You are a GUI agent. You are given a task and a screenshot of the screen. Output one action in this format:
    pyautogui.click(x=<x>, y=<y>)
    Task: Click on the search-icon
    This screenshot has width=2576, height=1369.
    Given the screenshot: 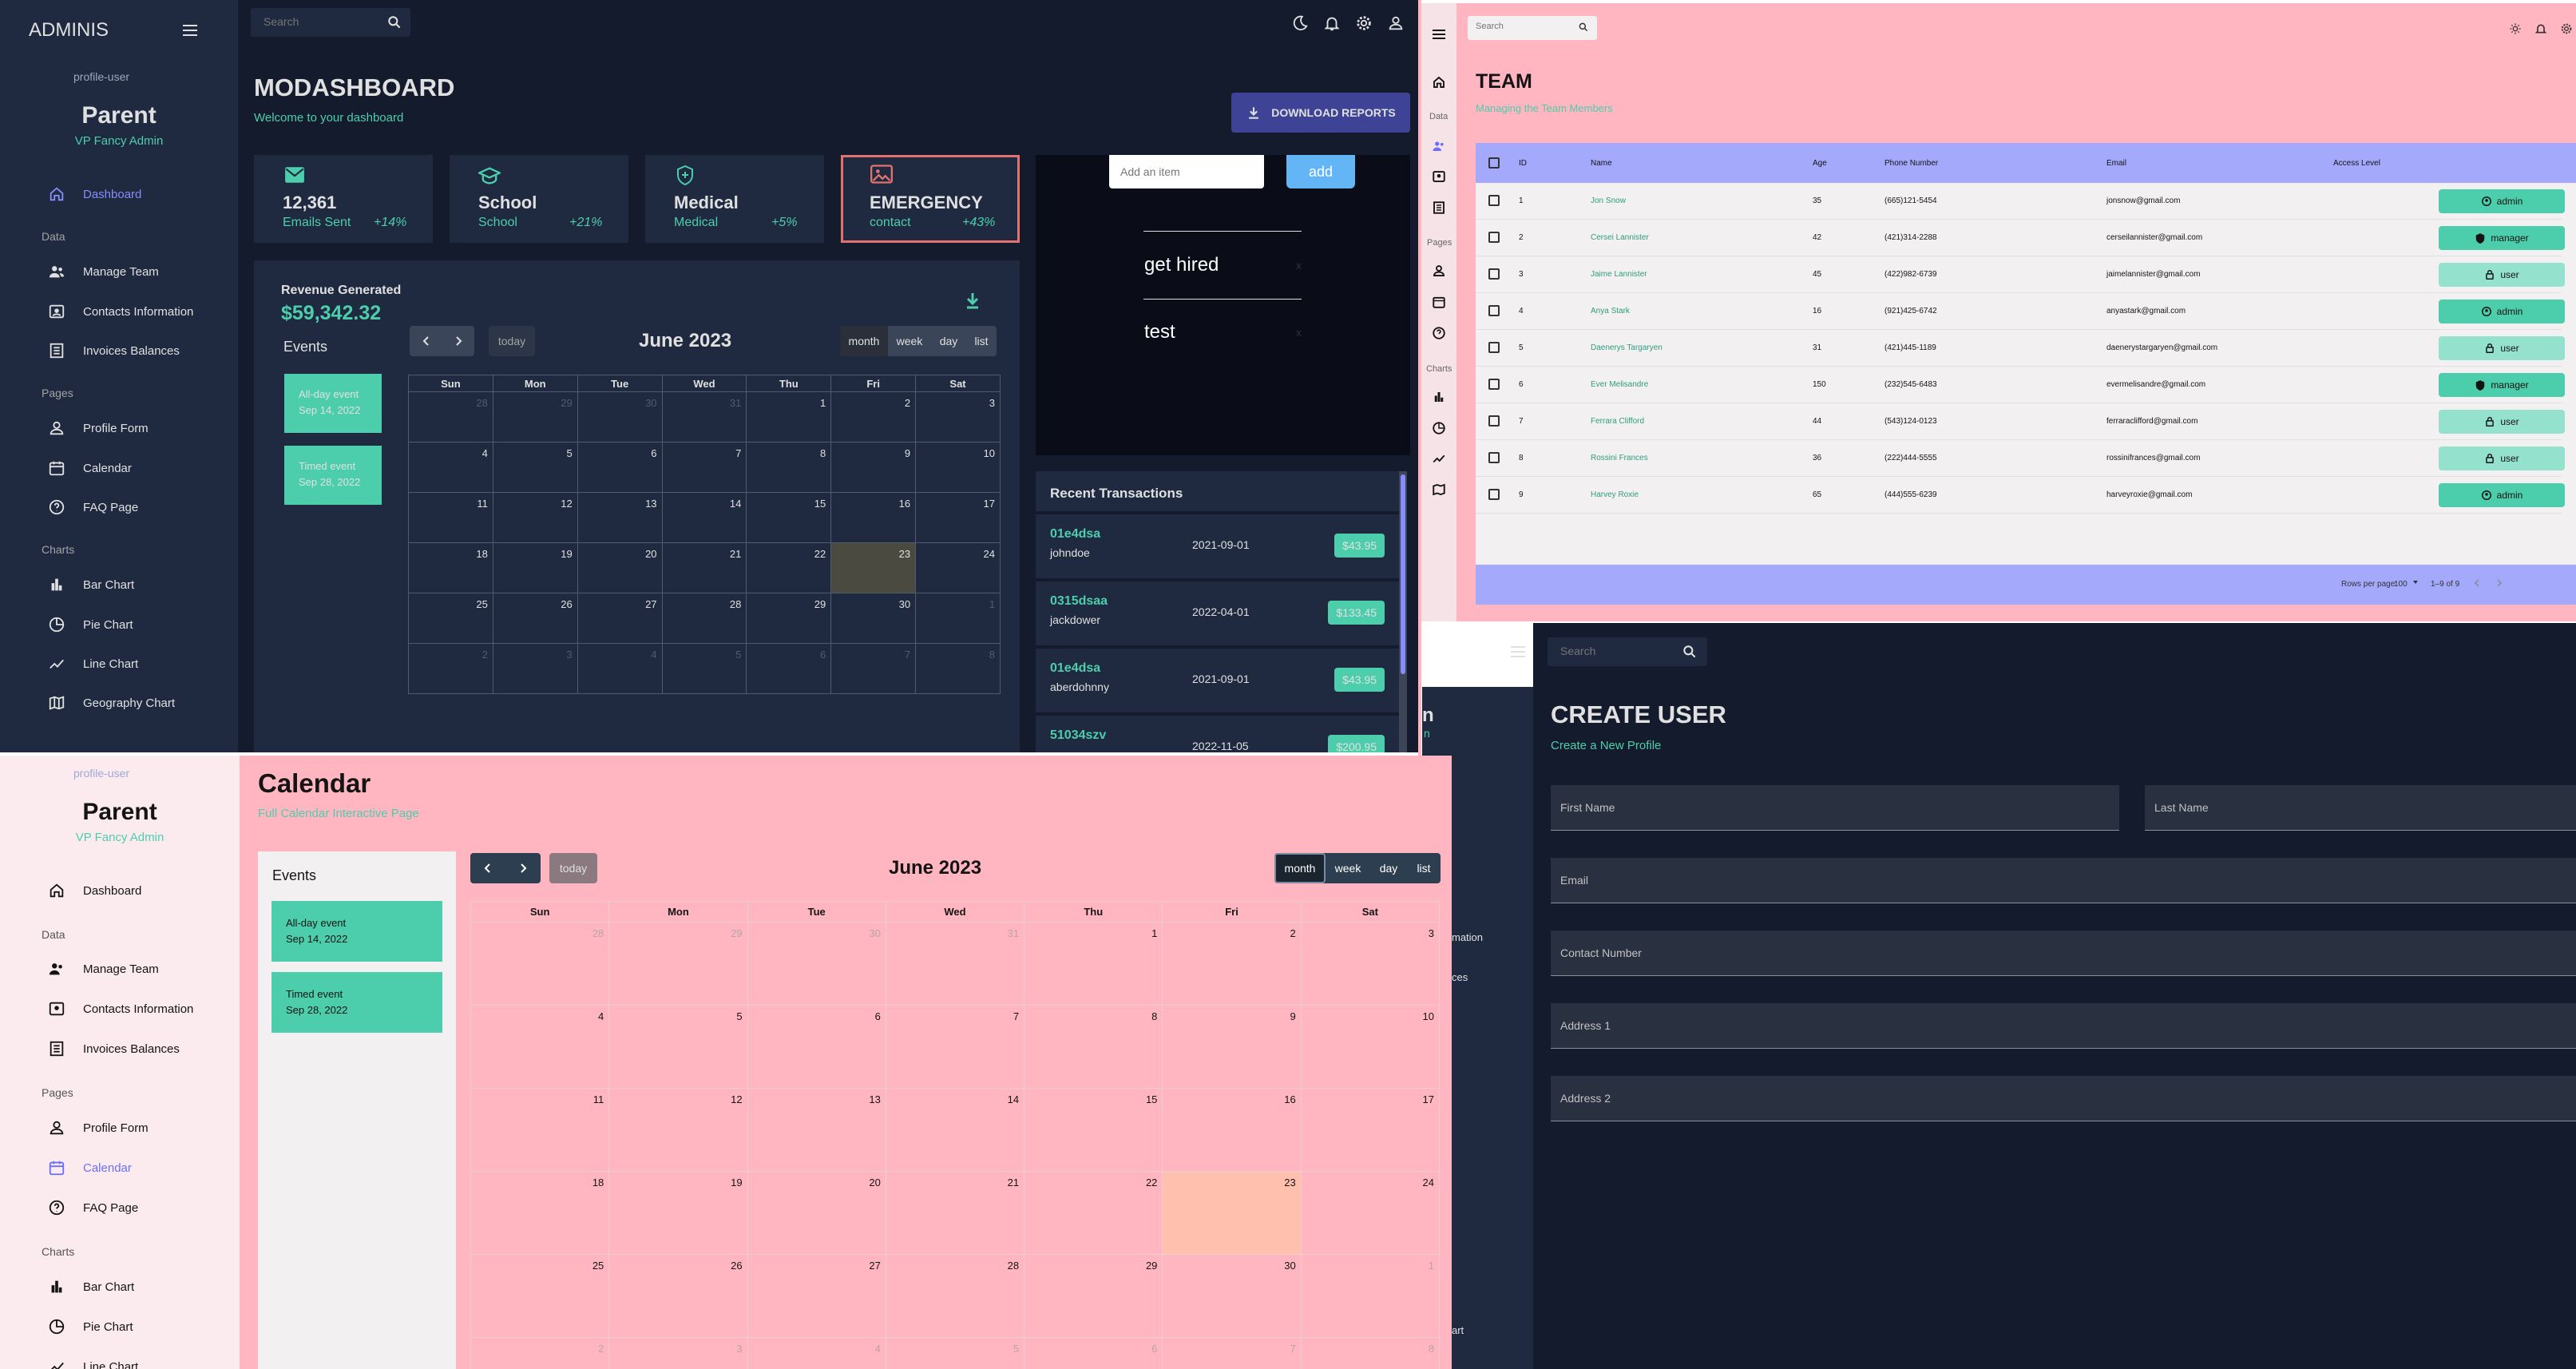 What is the action you would take?
    pyautogui.click(x=394, y=22)
    